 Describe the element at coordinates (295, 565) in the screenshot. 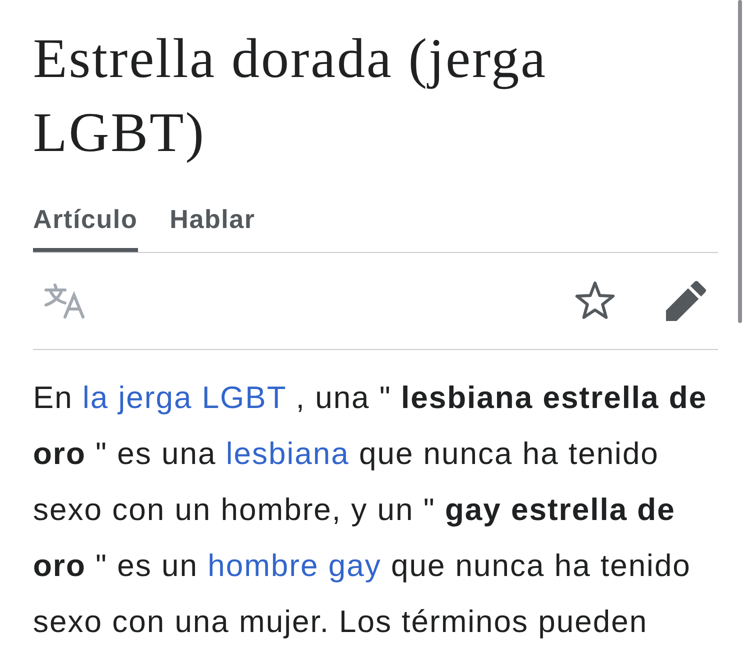

I see `article-link: hombre gay` at that location.